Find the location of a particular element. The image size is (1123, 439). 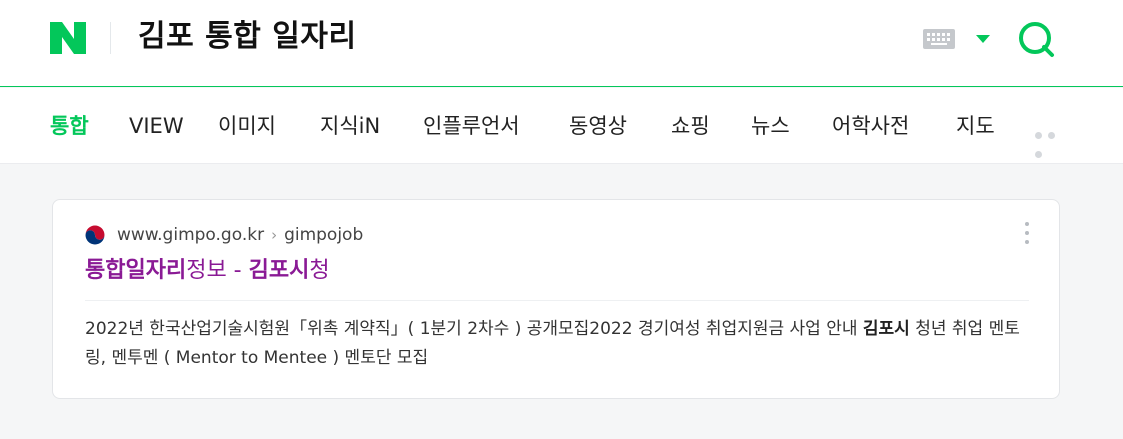

more-tabs-button is located at coordinates (1054, 141).